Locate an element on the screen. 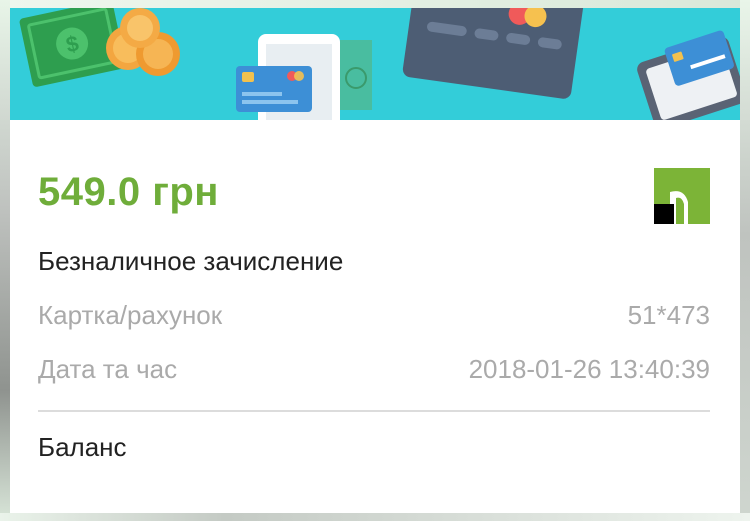 This screenshot has height=521, width=750. divider is located at coordinates (374, 411).